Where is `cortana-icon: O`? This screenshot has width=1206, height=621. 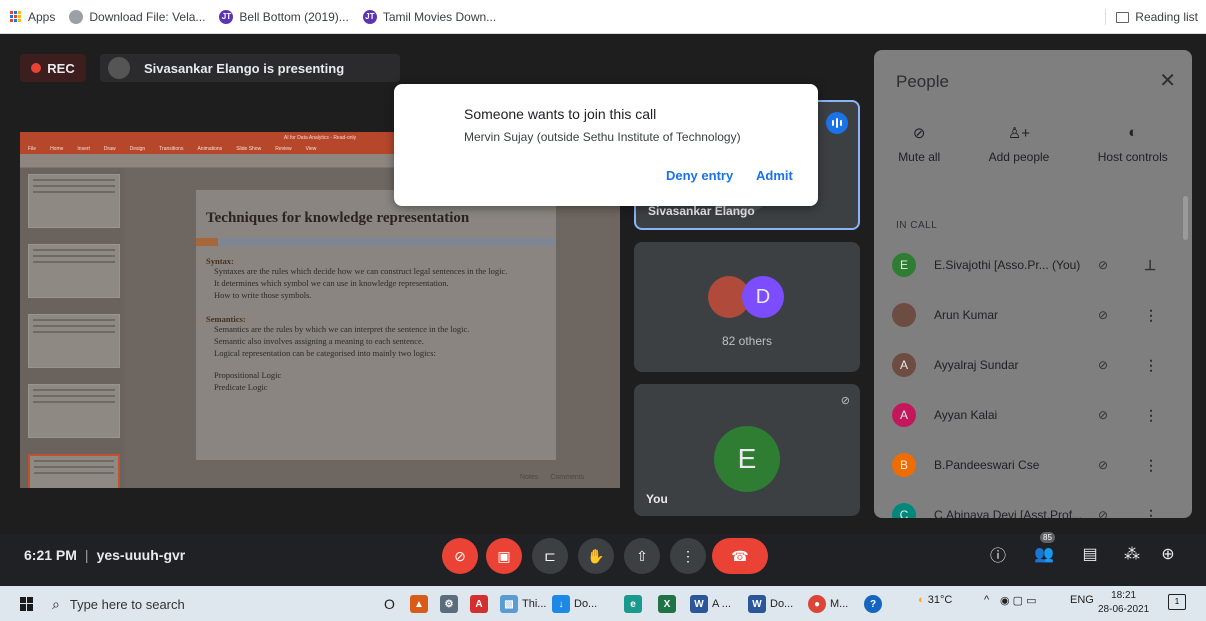 cortana-icon: O is located at coordinates (389, 604).